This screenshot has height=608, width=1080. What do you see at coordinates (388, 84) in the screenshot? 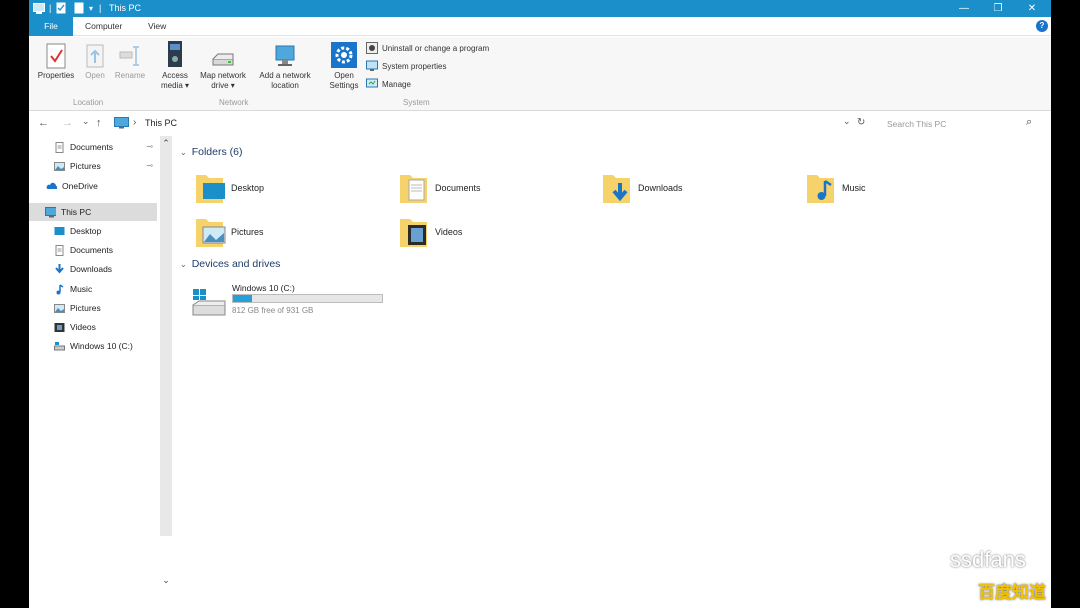
I see `manage-button: Manage` at bounding box center [388, 84].